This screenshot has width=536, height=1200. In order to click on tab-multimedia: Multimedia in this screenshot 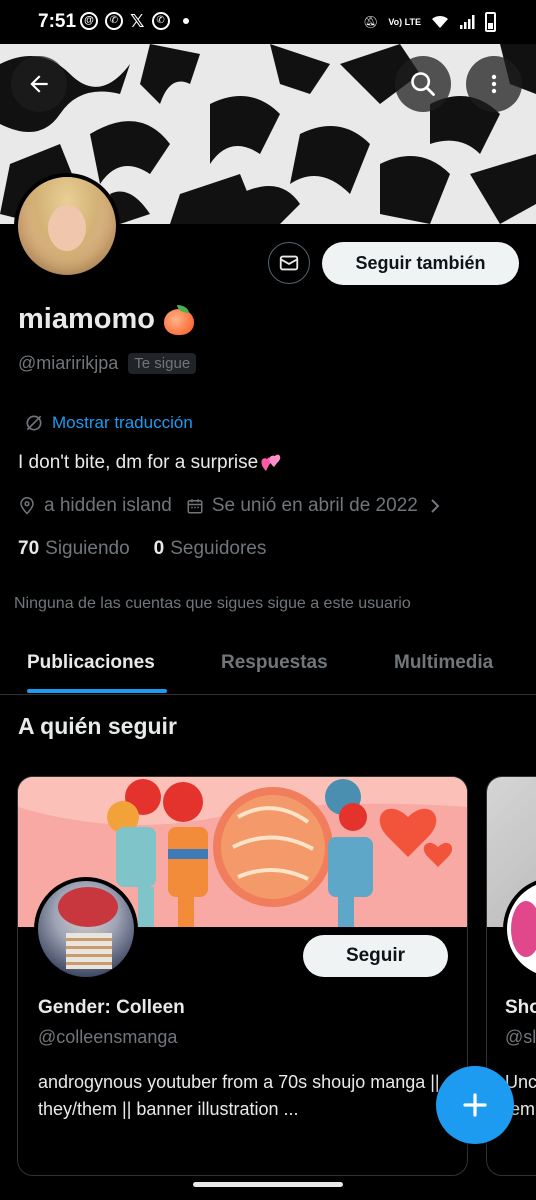, I will do `click(443, 663)`.